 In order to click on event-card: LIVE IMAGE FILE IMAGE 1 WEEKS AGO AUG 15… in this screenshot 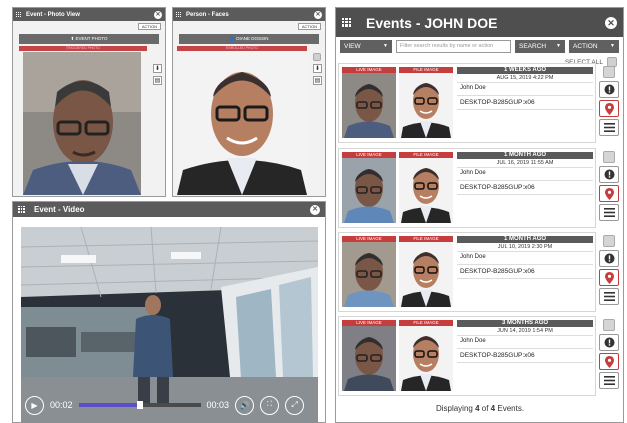, I will do `click(467, 103)`.